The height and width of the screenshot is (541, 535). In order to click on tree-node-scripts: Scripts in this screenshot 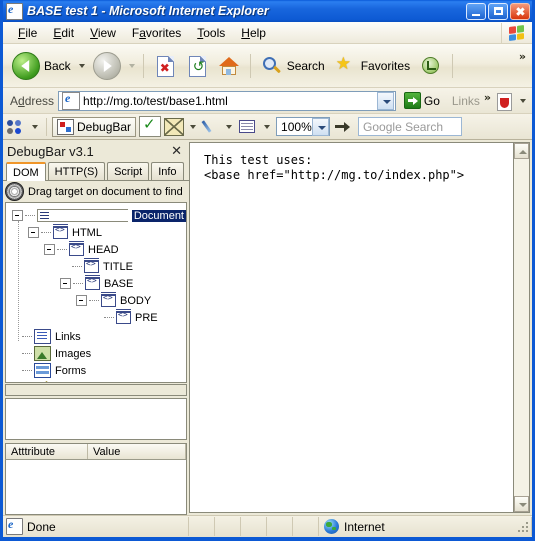, I will do `click(99, 381)`.